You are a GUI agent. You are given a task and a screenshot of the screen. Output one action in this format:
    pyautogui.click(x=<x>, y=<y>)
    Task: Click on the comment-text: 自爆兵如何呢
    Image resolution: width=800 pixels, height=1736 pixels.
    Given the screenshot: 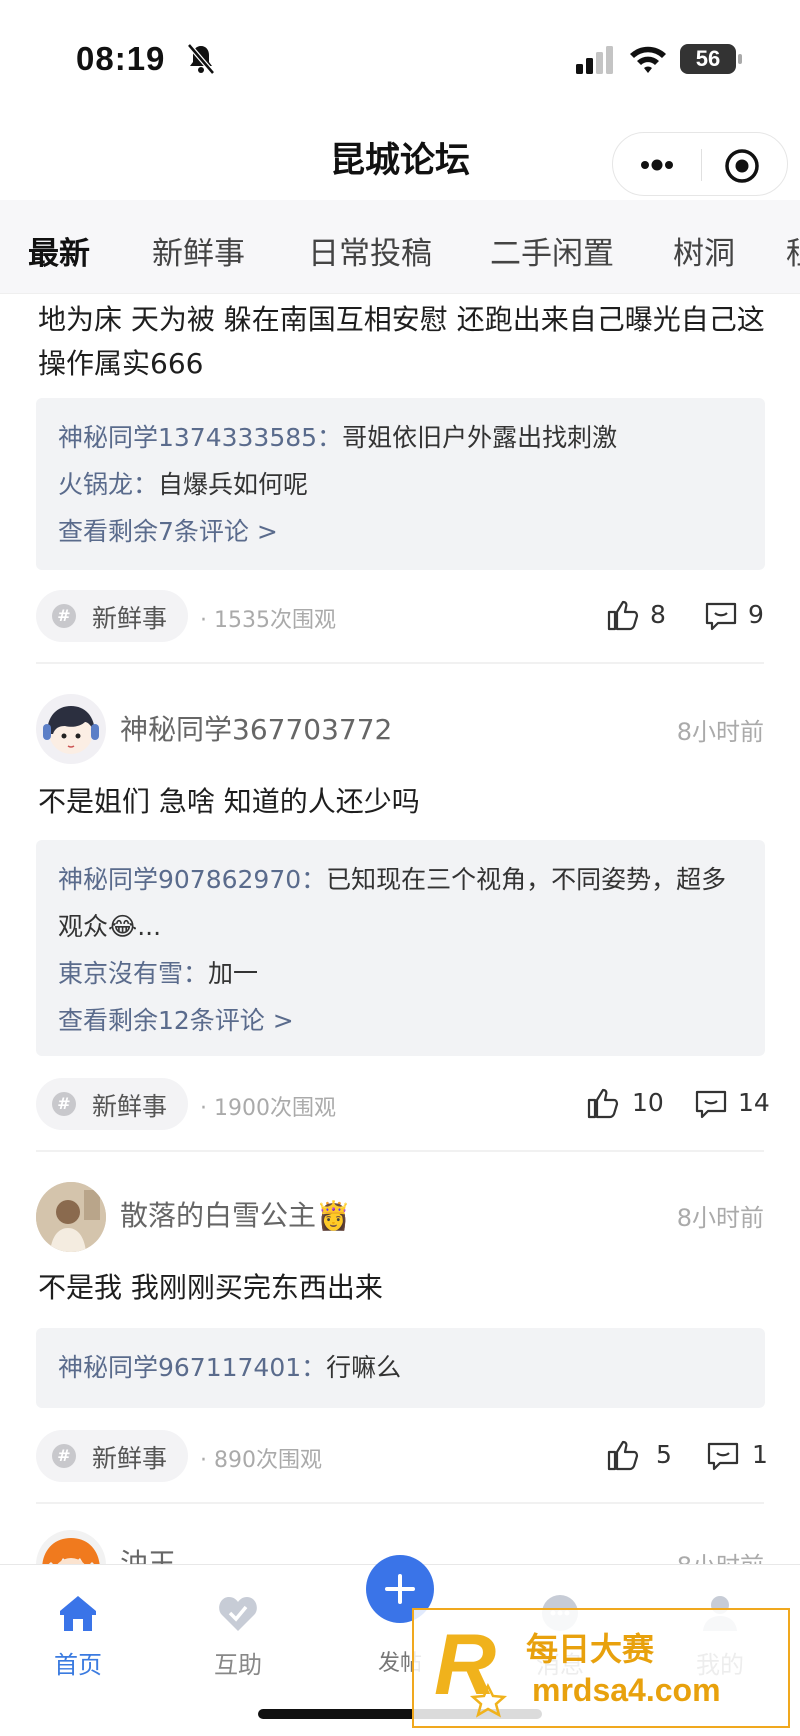 What is the action you would take?
    pyautogui.click(x=233, y=484)
    